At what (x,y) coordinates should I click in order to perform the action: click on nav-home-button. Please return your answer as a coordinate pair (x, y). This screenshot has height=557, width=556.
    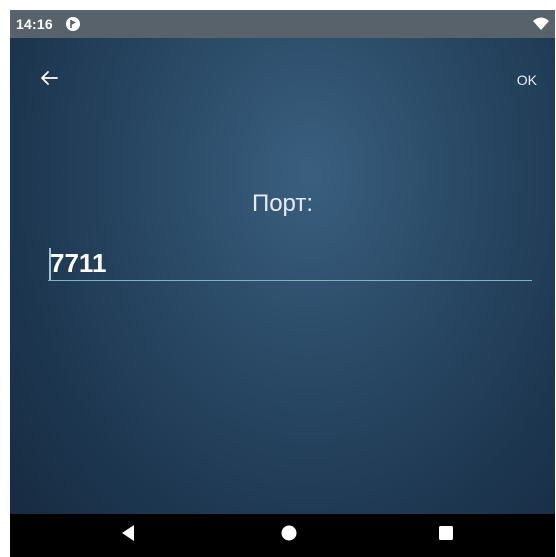
    Looking at the image, I should click on (289, 535).